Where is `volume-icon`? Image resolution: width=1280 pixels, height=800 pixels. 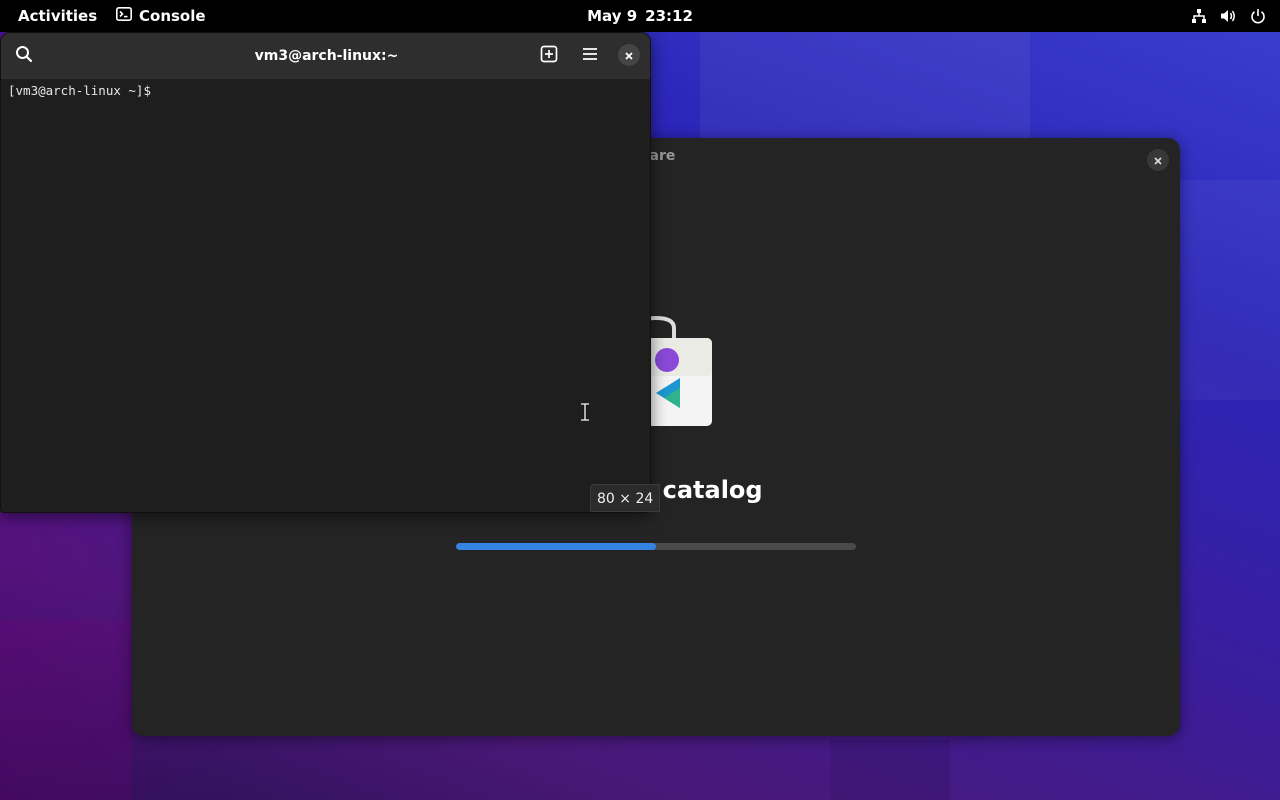 volume-icon is located at coordinates (1228, 16).